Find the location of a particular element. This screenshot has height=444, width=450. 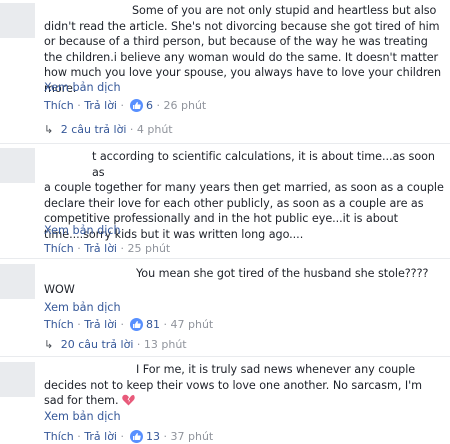

comment-actions: Thích · Trả lời · 6 · 26 phút is located at coordinates (125, 105).